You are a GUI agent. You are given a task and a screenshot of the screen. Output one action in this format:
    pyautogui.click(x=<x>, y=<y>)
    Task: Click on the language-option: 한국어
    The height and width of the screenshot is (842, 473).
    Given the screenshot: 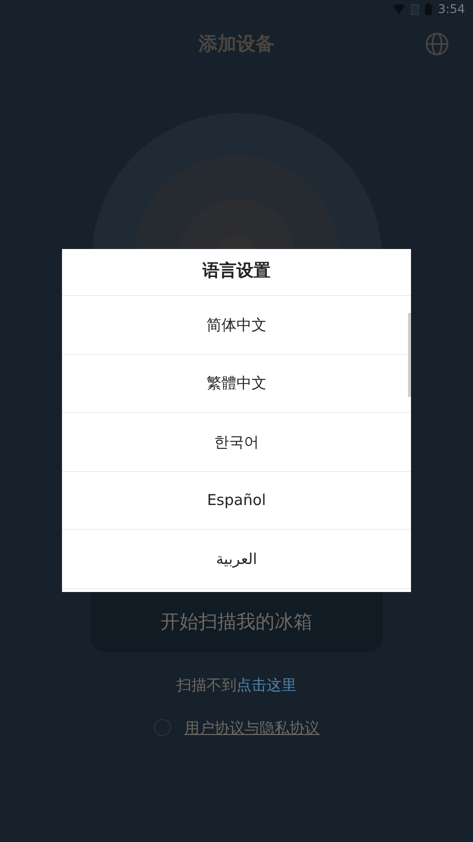 What is the action you would take?
    pyautogui.click(x=236, y=442)
    